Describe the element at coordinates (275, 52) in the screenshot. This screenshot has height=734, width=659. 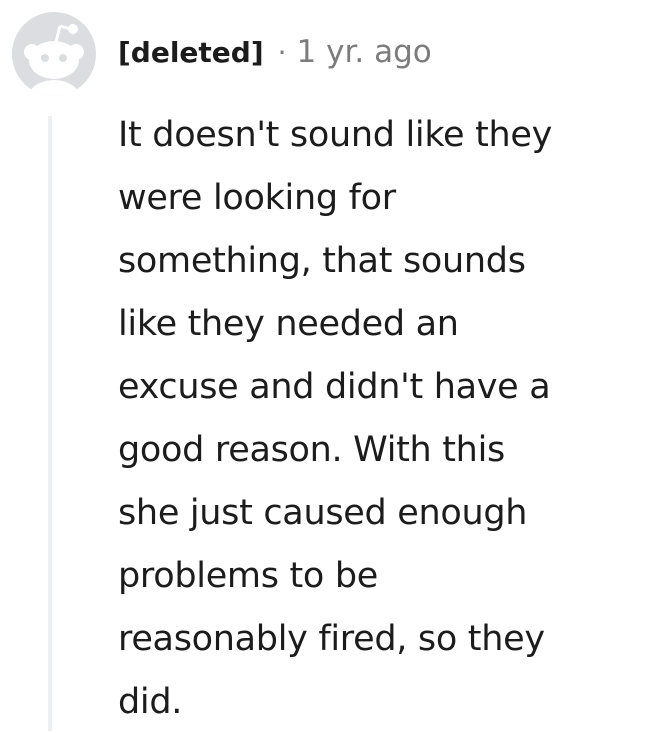
I see `comment-header: [deleted] · 1 yr. ago` at that location.